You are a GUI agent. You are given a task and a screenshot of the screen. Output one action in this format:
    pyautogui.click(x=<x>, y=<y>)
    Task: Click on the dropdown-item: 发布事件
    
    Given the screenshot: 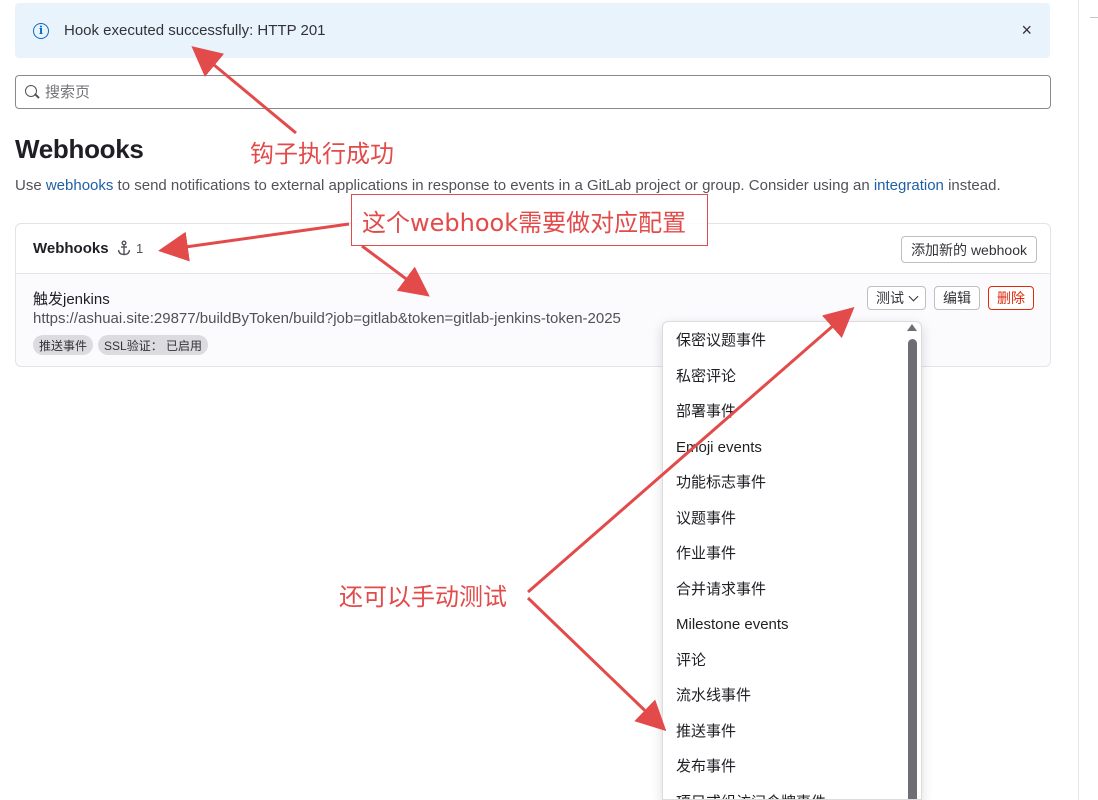 What is the action you would take?
    pyautogui.click(x=792, y=767)
    